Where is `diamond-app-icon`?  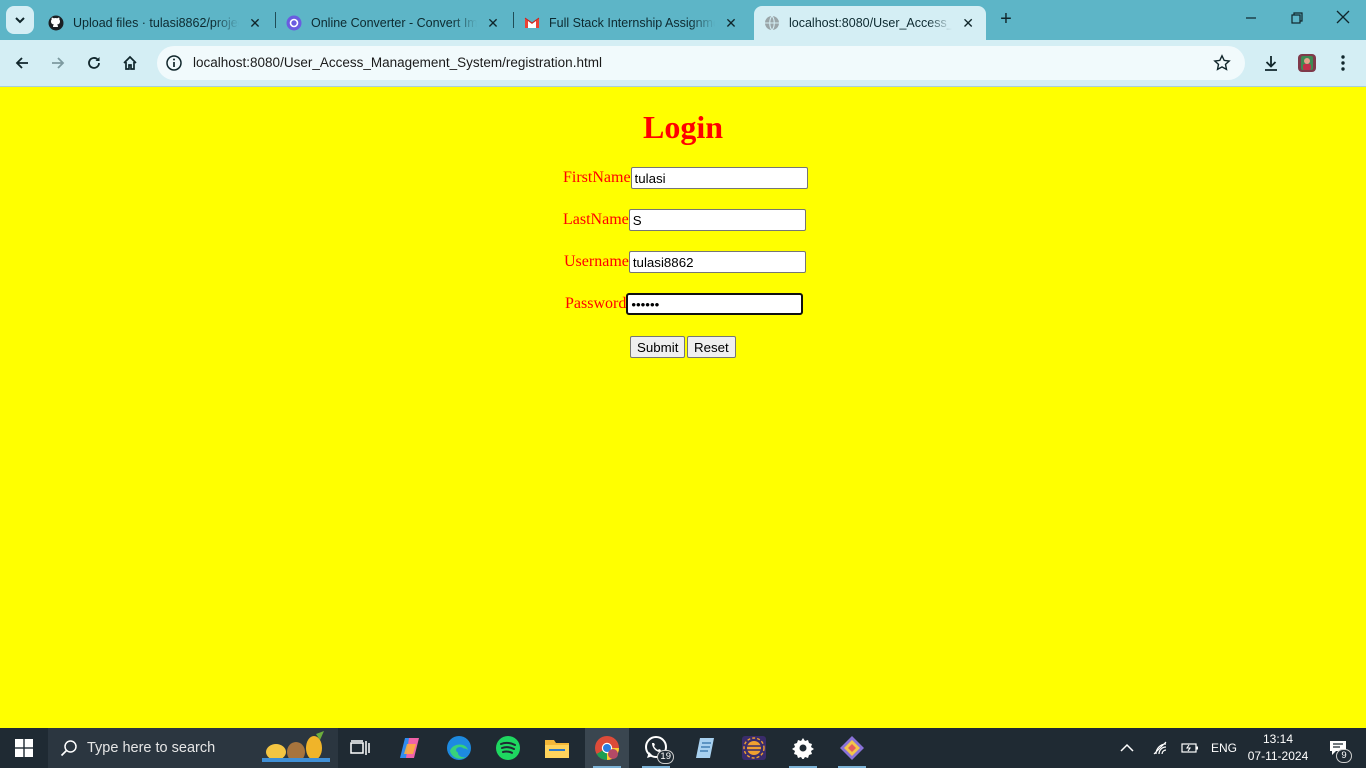 diamond-app-icon is located at coordinates (852, 748).